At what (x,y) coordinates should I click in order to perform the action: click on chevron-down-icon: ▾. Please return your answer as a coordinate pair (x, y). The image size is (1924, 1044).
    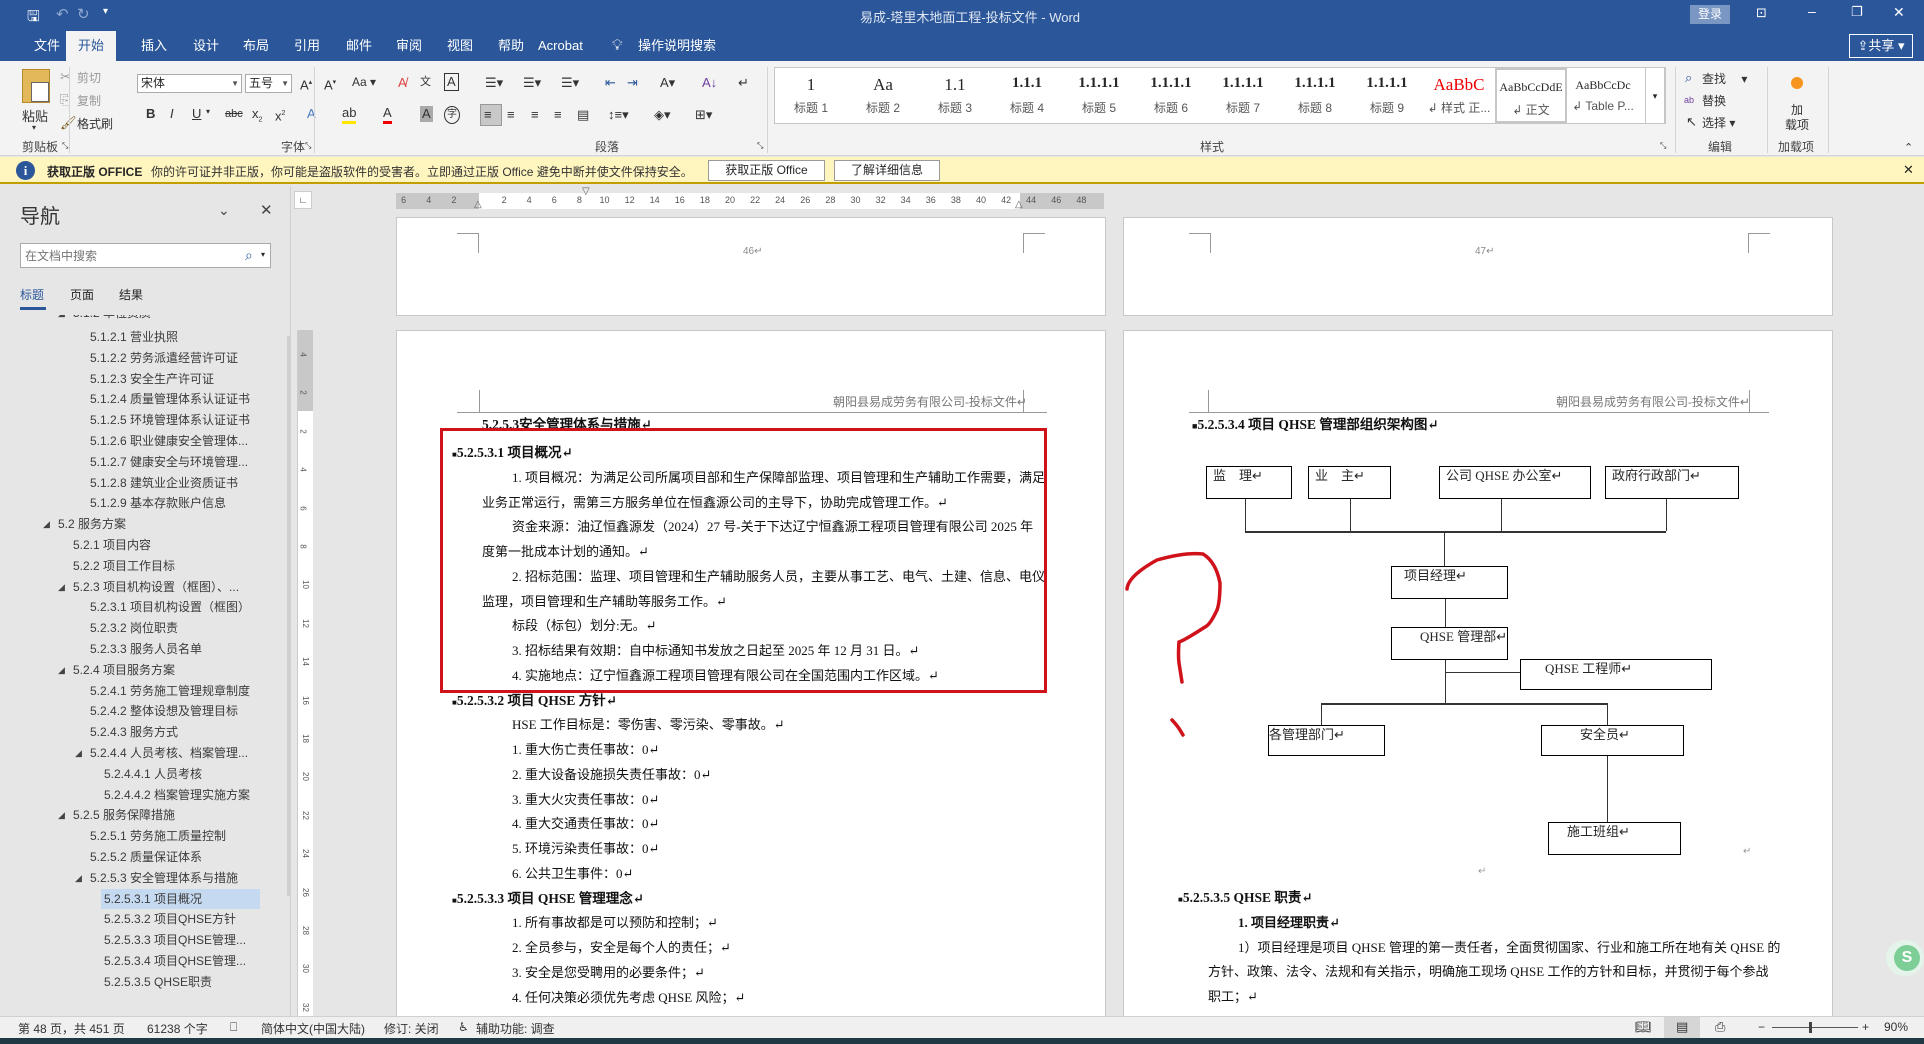
    Looking at the image, I should click on (263, 254).